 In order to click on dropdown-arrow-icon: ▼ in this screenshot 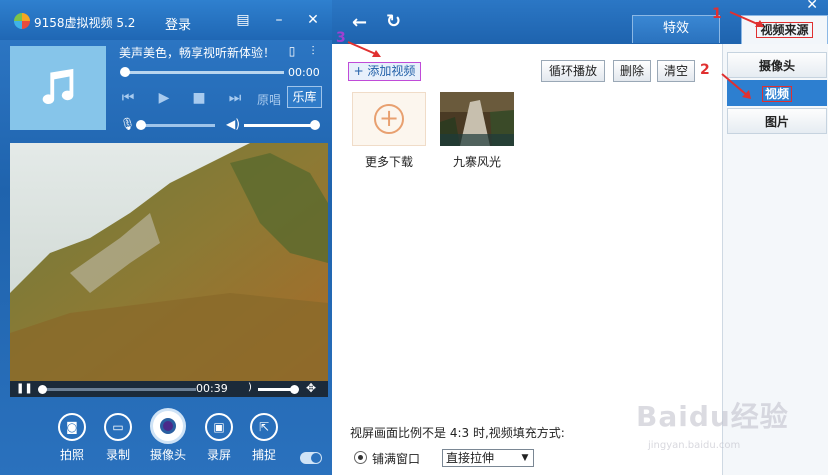, I will do `click(525, 458)`.